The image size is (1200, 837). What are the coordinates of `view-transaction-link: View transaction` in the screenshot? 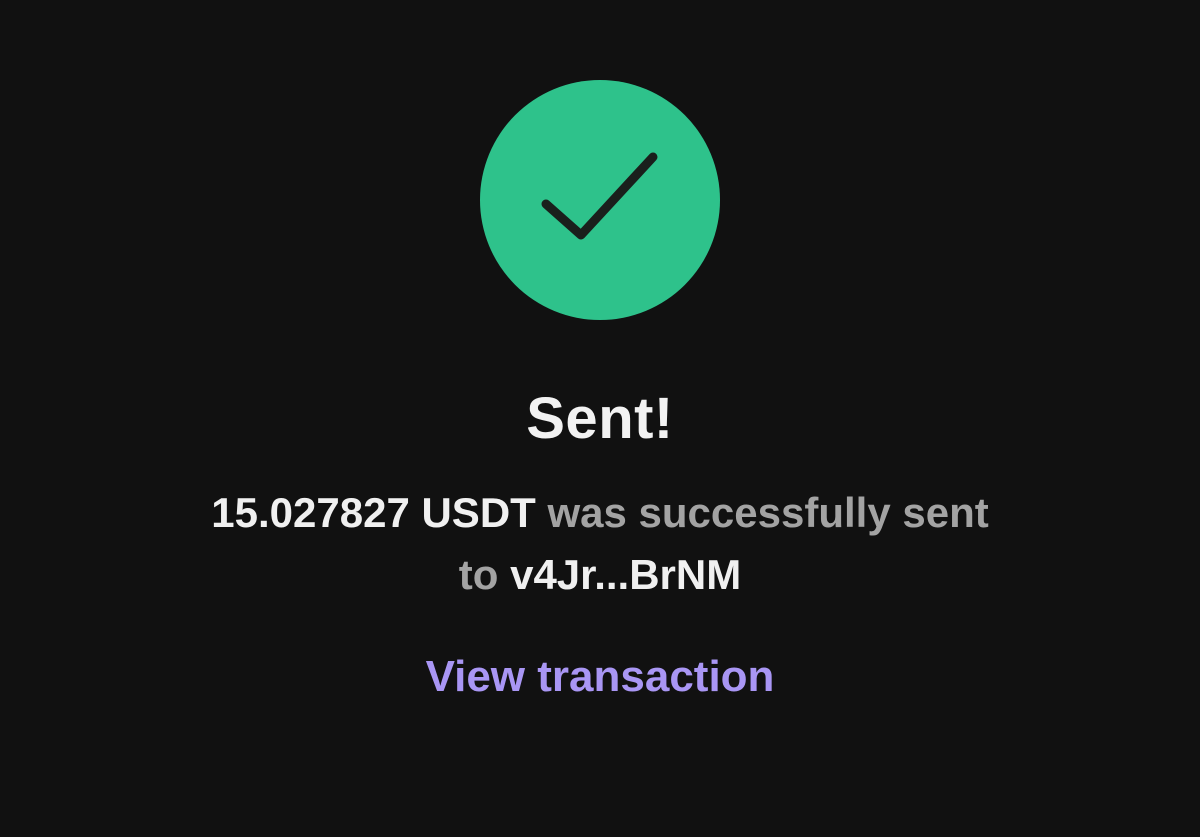 It's located at (600, 677).